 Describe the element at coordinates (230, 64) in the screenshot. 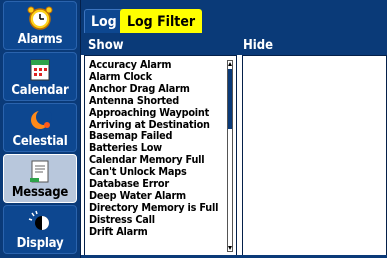

I see `scroll-up-arrow-icon` at that location.